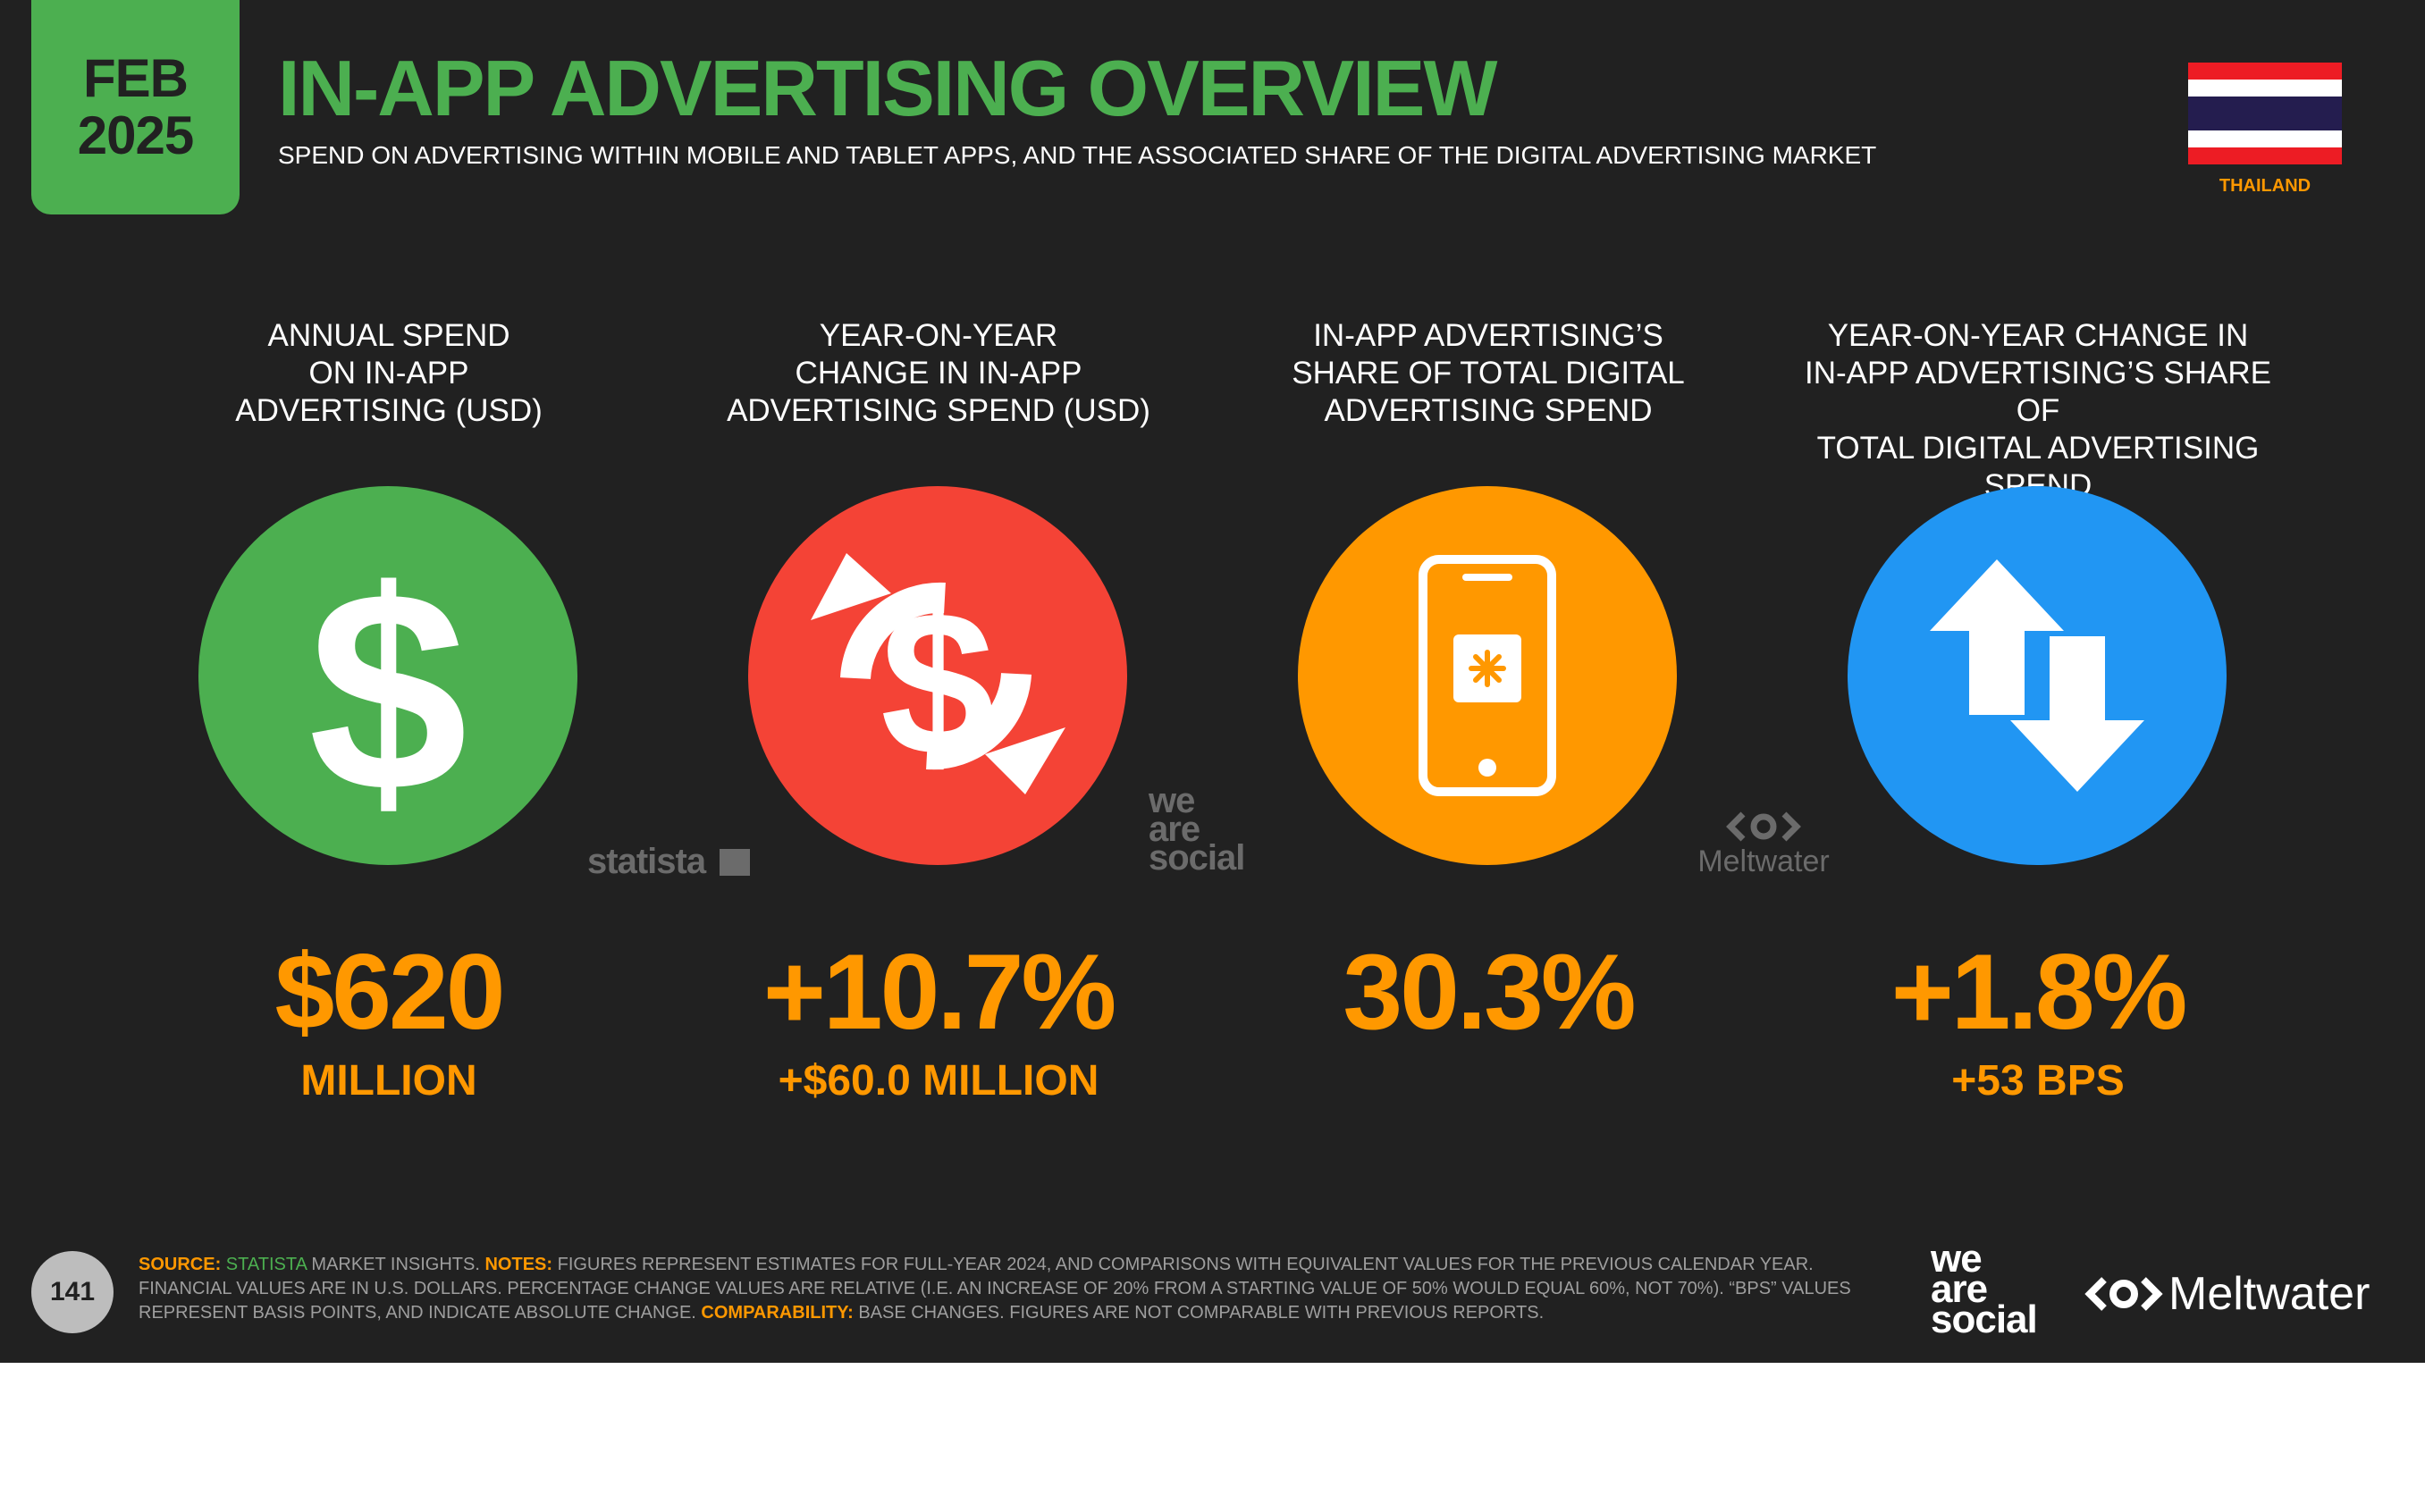 This screenshot has height=1512, width=2425. Describe the element at coordinates (395, 1264) in the screenshot. I see `source-rest: MARKET INSIGHTS.` at that location.